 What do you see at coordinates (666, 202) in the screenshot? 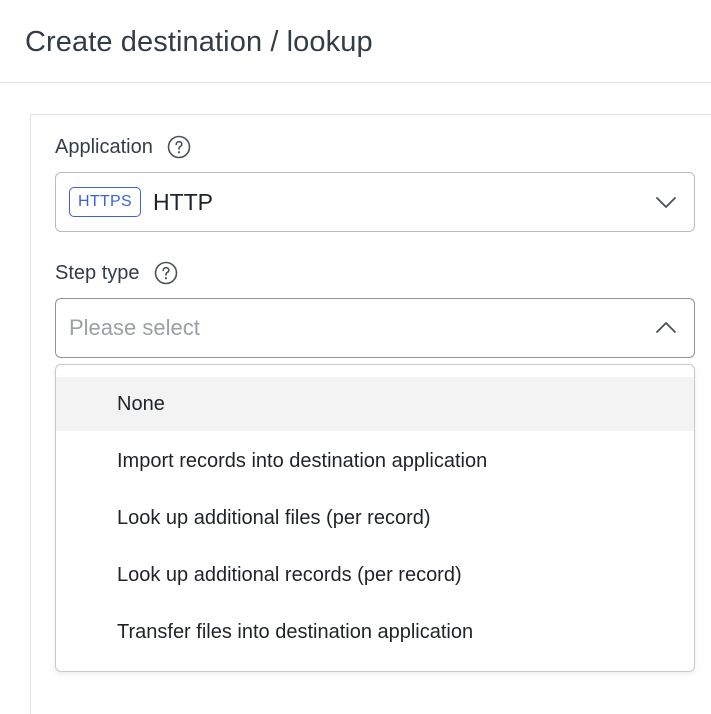
I see `chevron-down-icon` at bounding box center [666, 202].